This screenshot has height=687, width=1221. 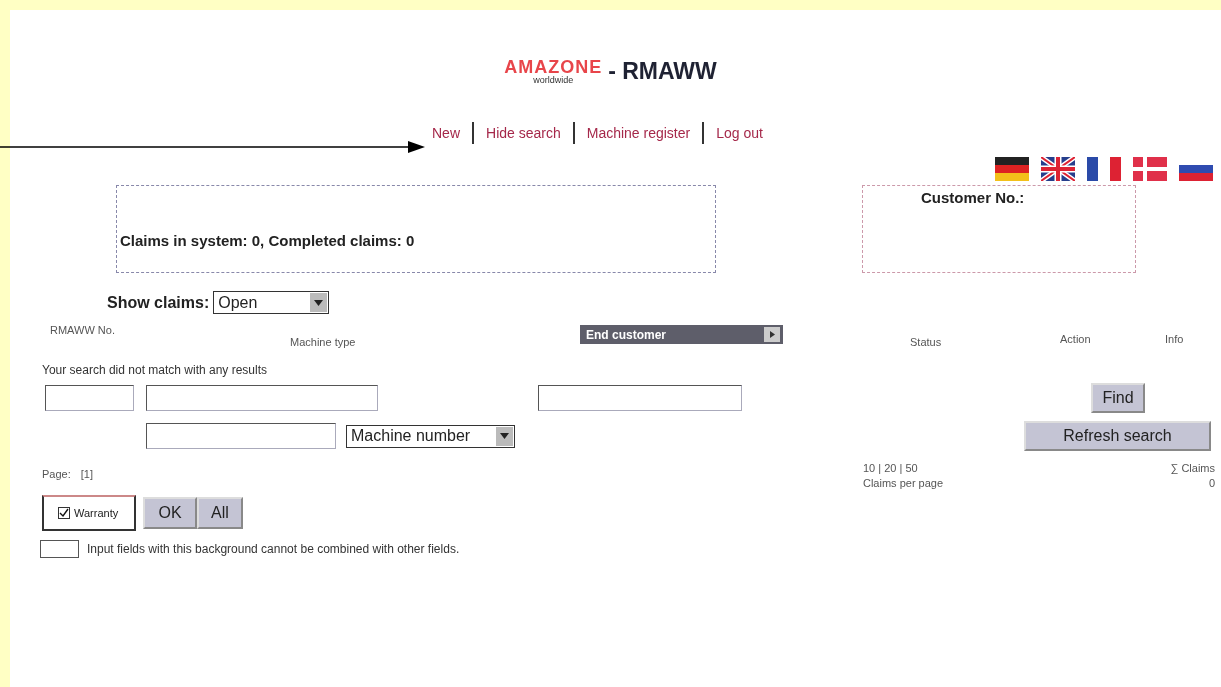 I want to click on logo-subtitle: worldwide, so click(x=553, y=80).